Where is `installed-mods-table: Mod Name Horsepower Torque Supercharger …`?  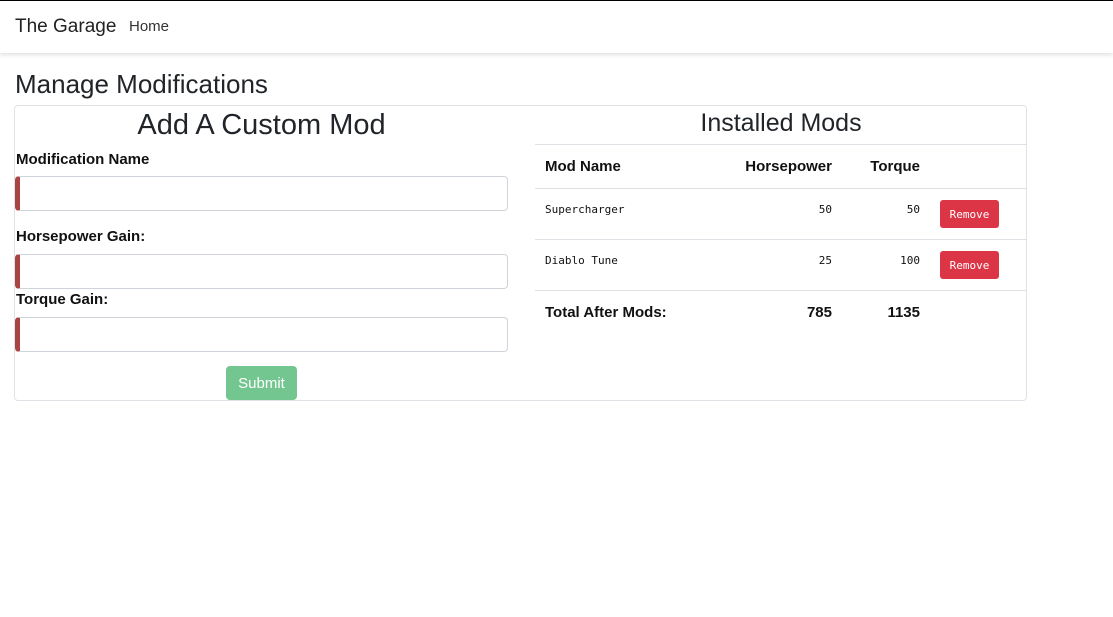 installed-mods-table: Mod Name Horsepower Torque Supercharger … is located at coordinates (781, 239).